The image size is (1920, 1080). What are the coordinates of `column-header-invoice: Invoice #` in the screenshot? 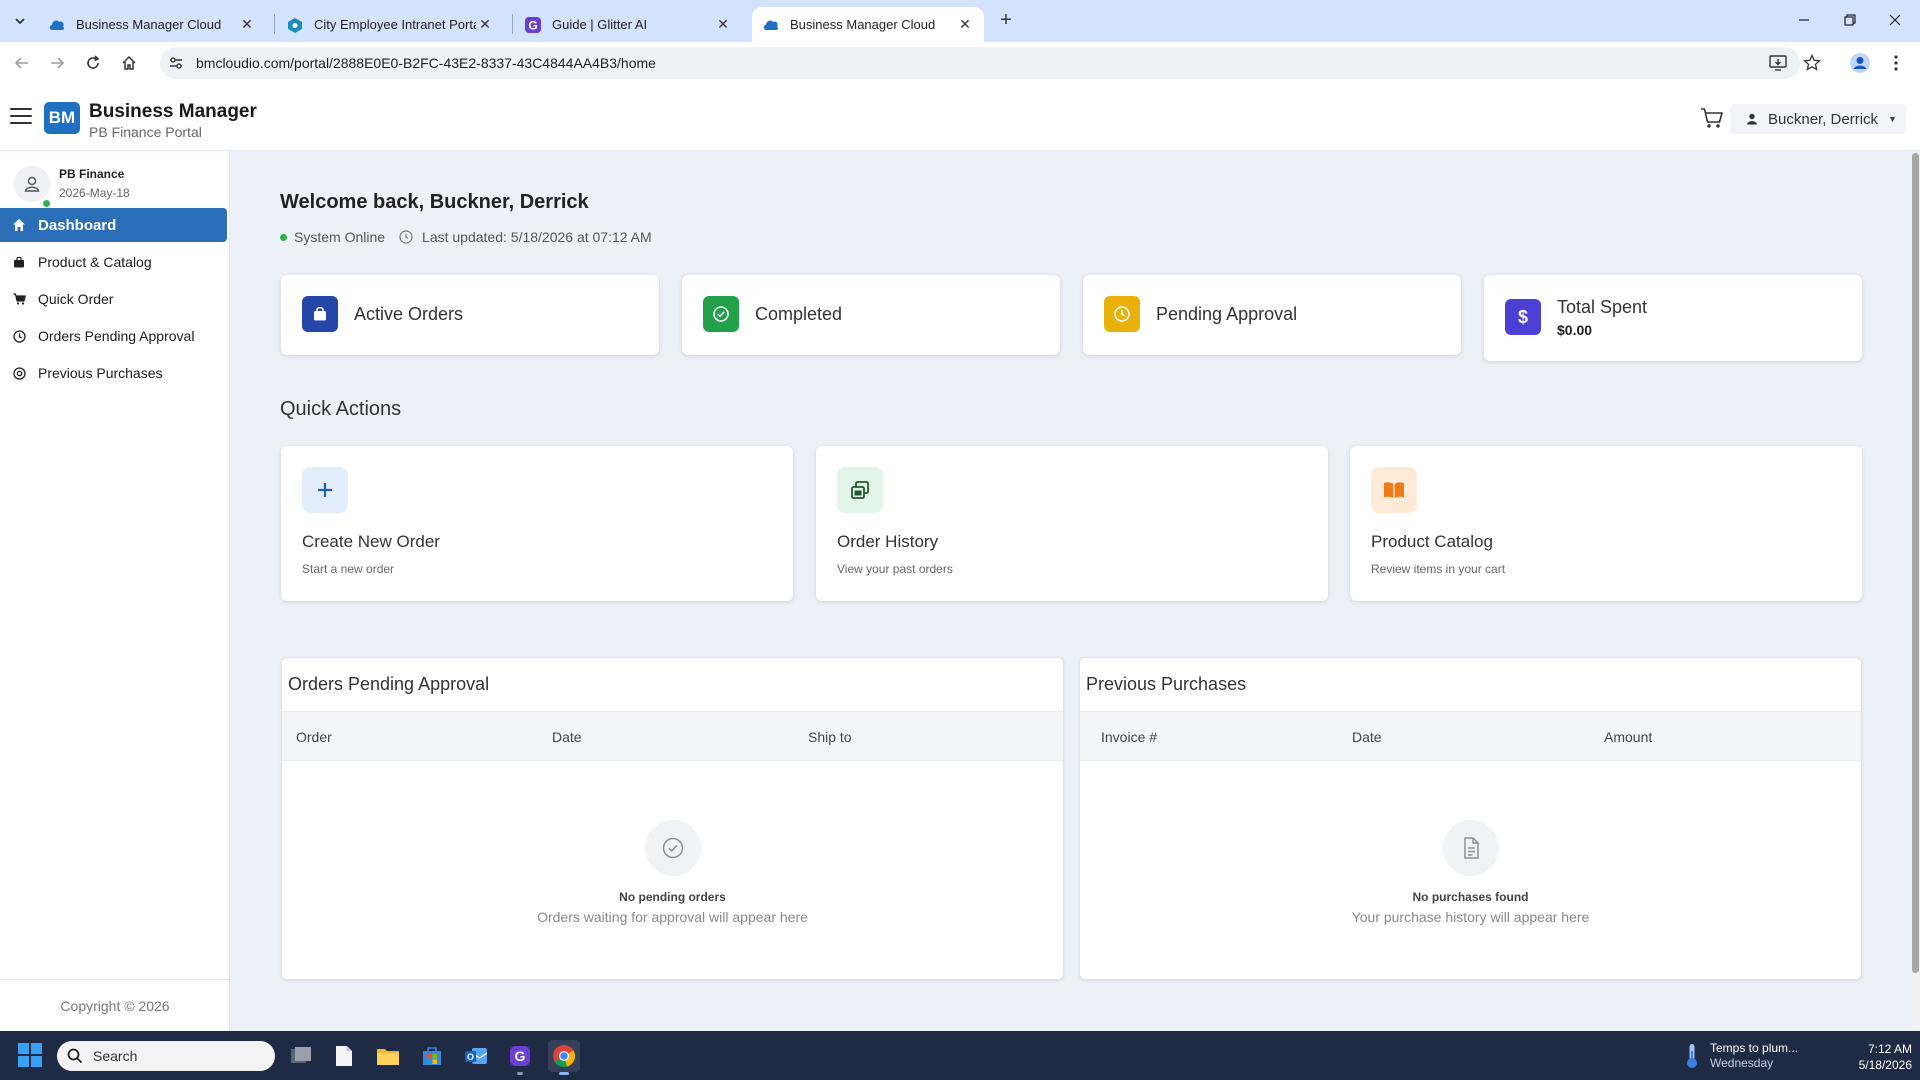 It's located at (1129, 737).